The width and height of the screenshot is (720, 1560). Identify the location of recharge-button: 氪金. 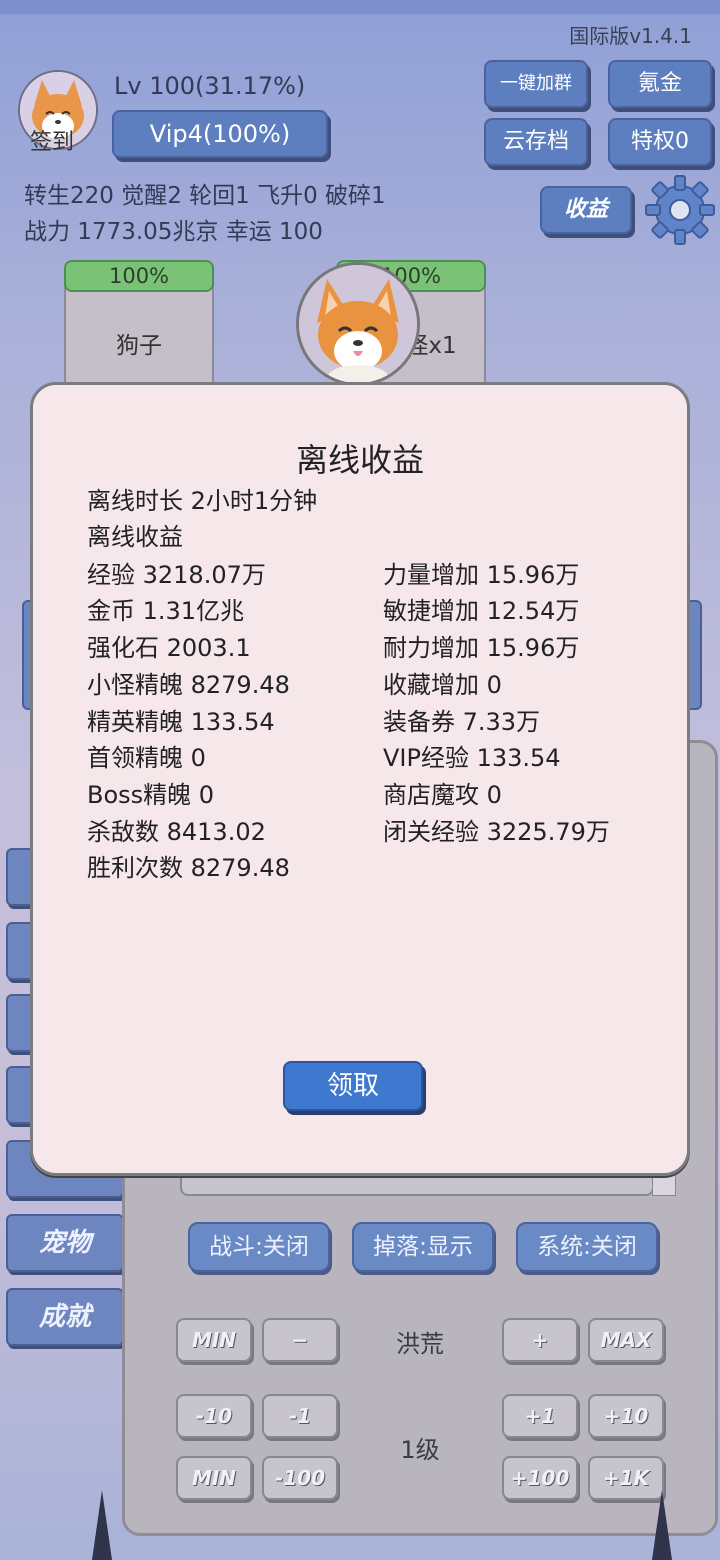
(660, 84).